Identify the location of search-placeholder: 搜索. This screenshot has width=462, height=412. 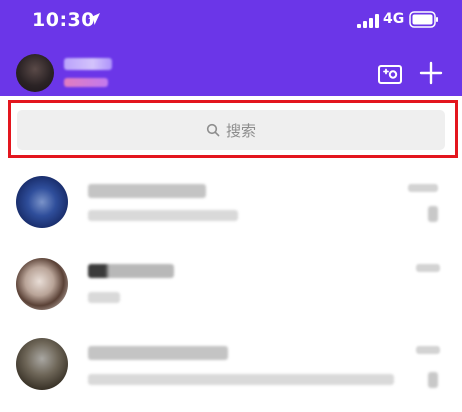
(240, 130).